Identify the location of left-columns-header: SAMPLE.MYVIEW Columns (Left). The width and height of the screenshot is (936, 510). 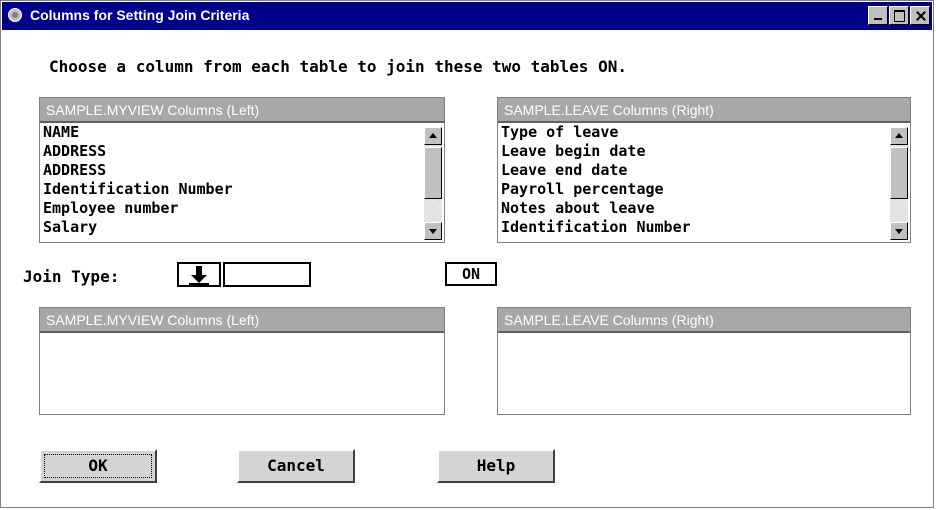
(242, 110).